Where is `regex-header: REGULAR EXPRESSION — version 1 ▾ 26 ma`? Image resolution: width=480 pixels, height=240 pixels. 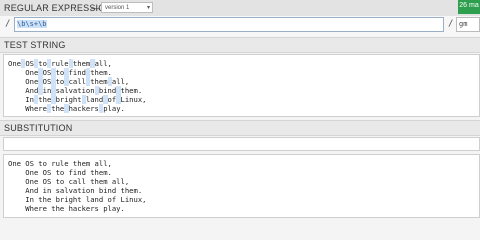
regex-header: REGULAR EXPRESSION — version 1 ▾ 26 ma is located at coordinates (240, 8).